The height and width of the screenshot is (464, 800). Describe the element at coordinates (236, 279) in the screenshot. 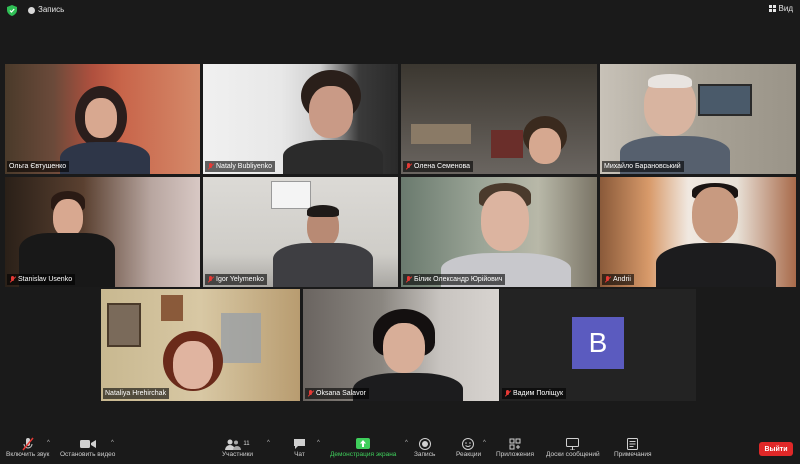

I see `participant-name-tag: Igor Yelymenko` at that location.